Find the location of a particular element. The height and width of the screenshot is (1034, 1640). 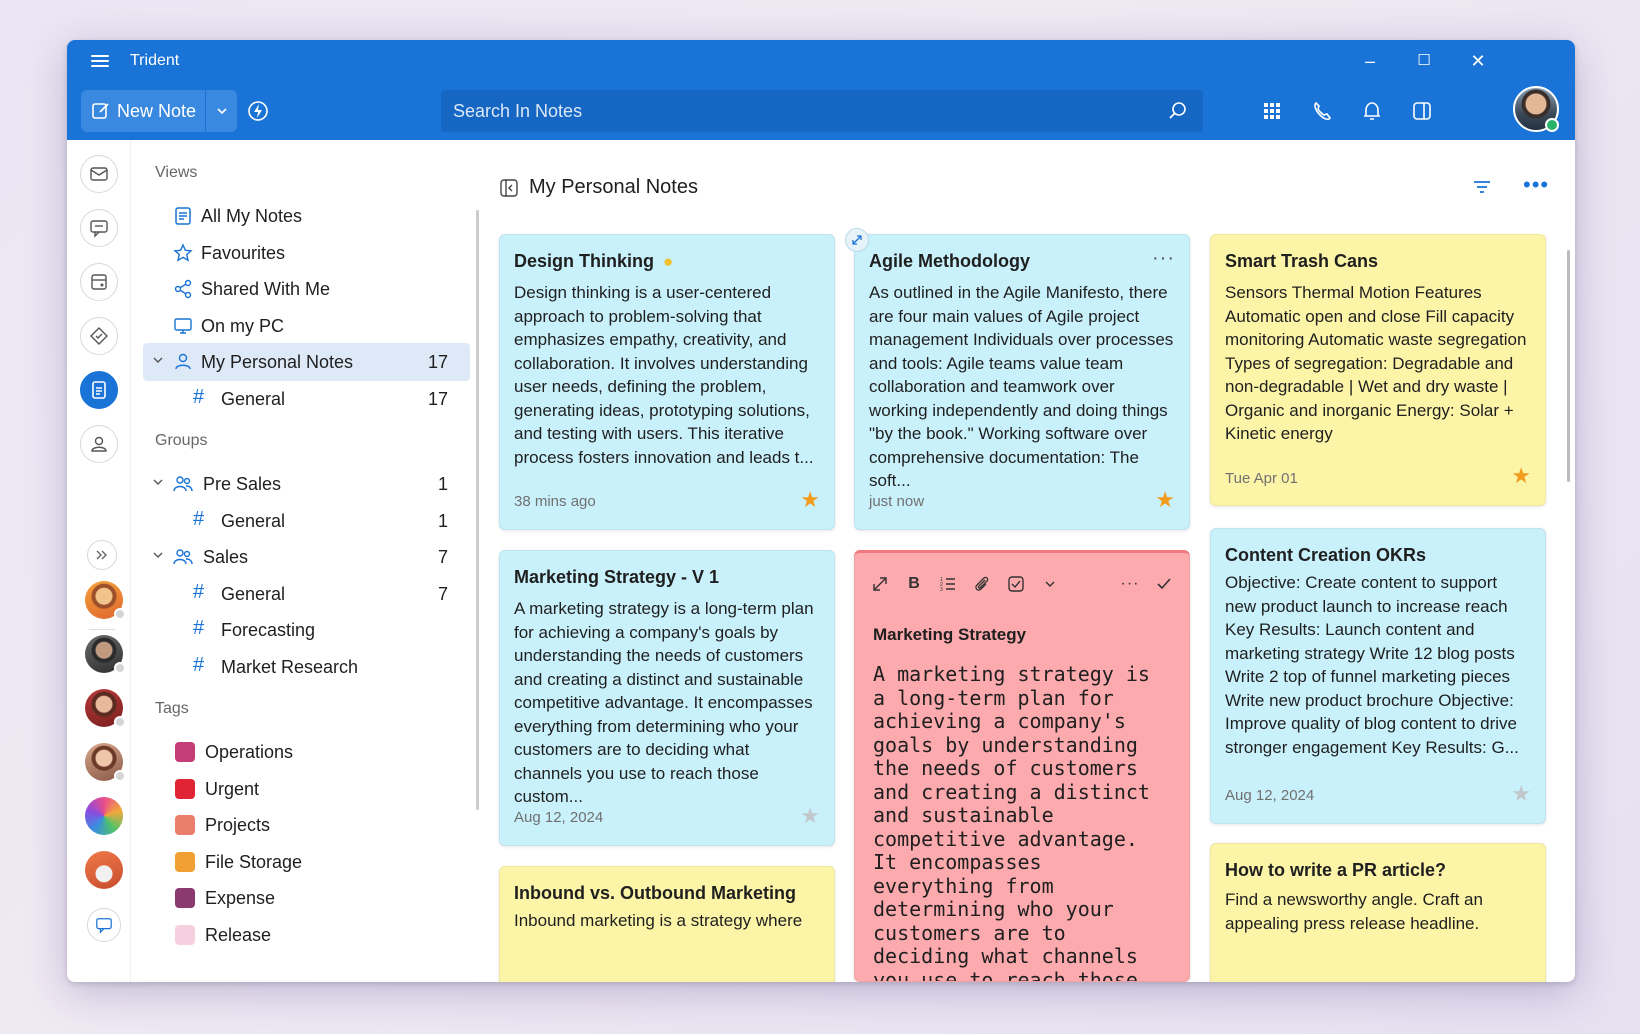

note-title: Inbound vs. Outbound Marketing is located at coordinates (655, 893).